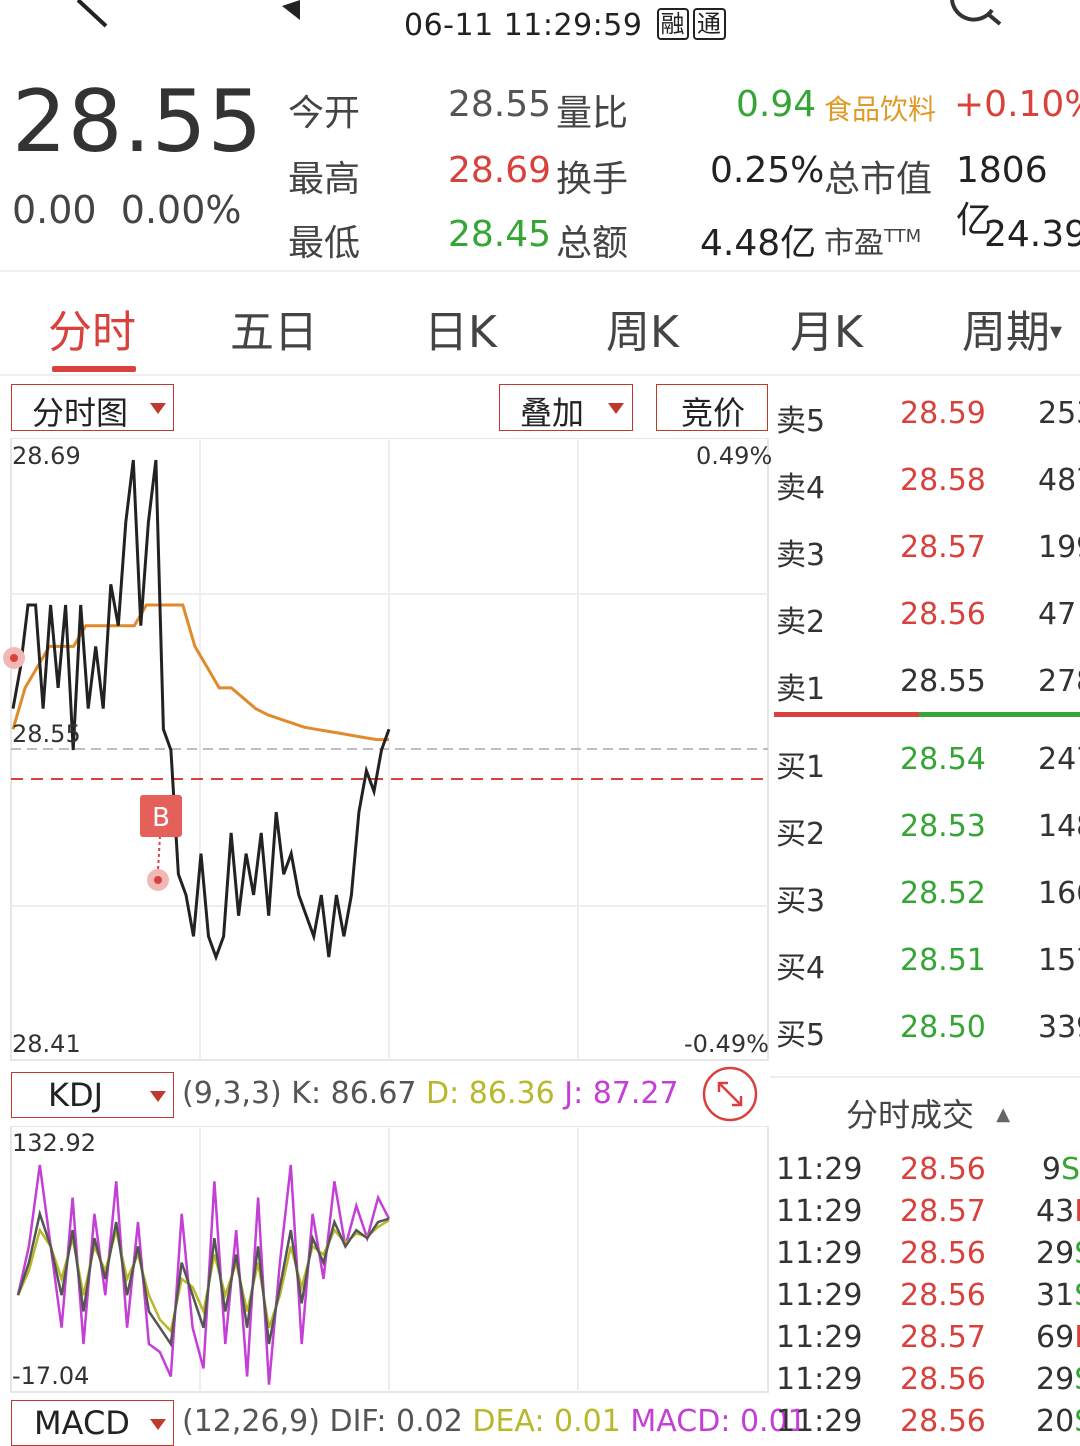  What do you see at coordinates (500, 104) in the screenshot?
I see `open-value: 28.55` at bounding box center [500, 104].